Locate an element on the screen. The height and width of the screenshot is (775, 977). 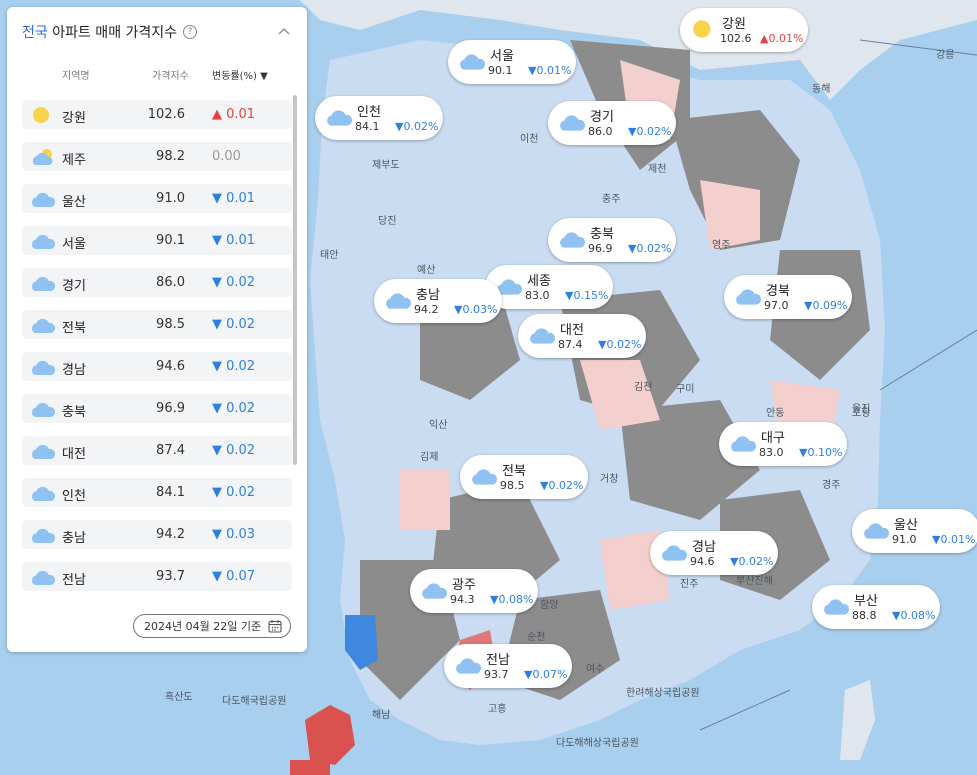
map-place-label: 순천 is located at coordinates (536, 637).